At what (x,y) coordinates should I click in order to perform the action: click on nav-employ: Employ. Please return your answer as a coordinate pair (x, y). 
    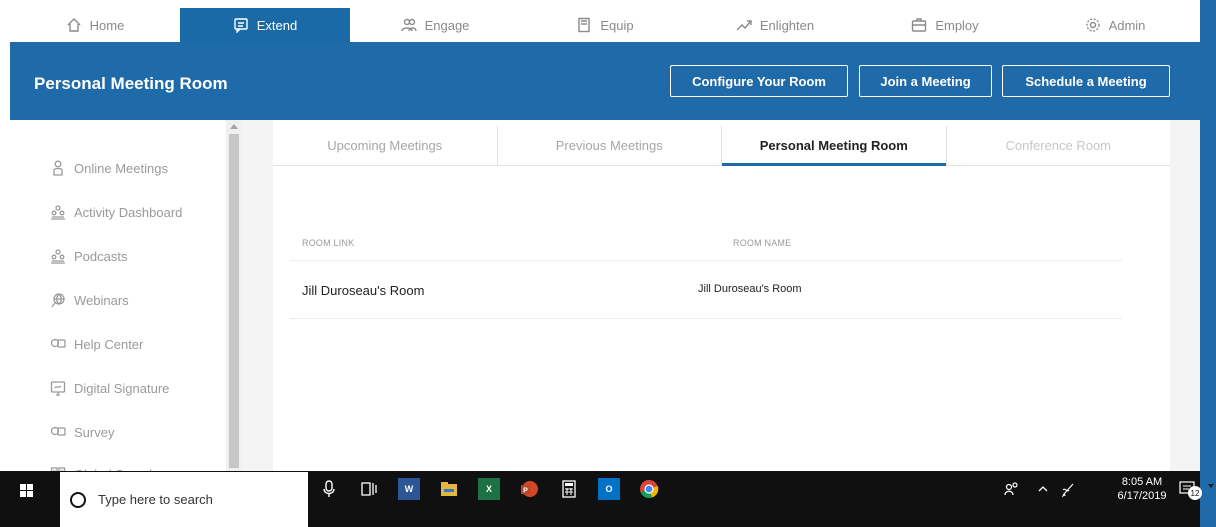
    Looking at the image, I should click on (945, 25).